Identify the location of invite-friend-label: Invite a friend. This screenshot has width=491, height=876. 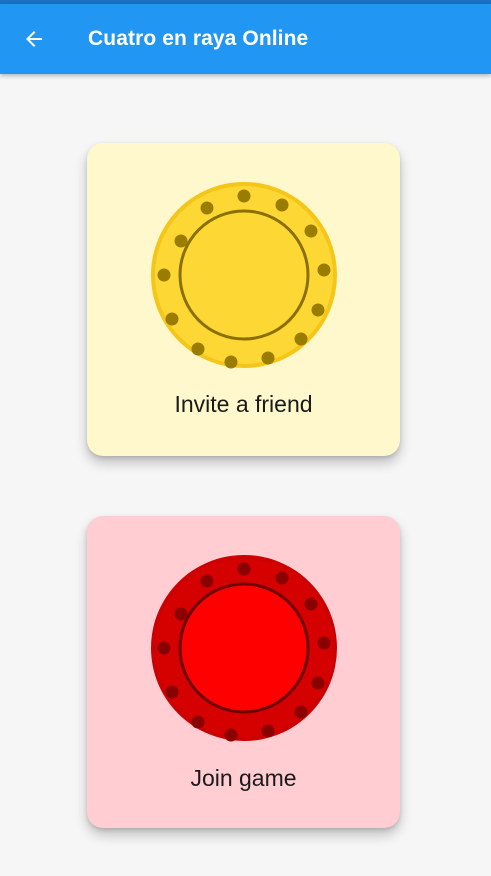
(243, 404).